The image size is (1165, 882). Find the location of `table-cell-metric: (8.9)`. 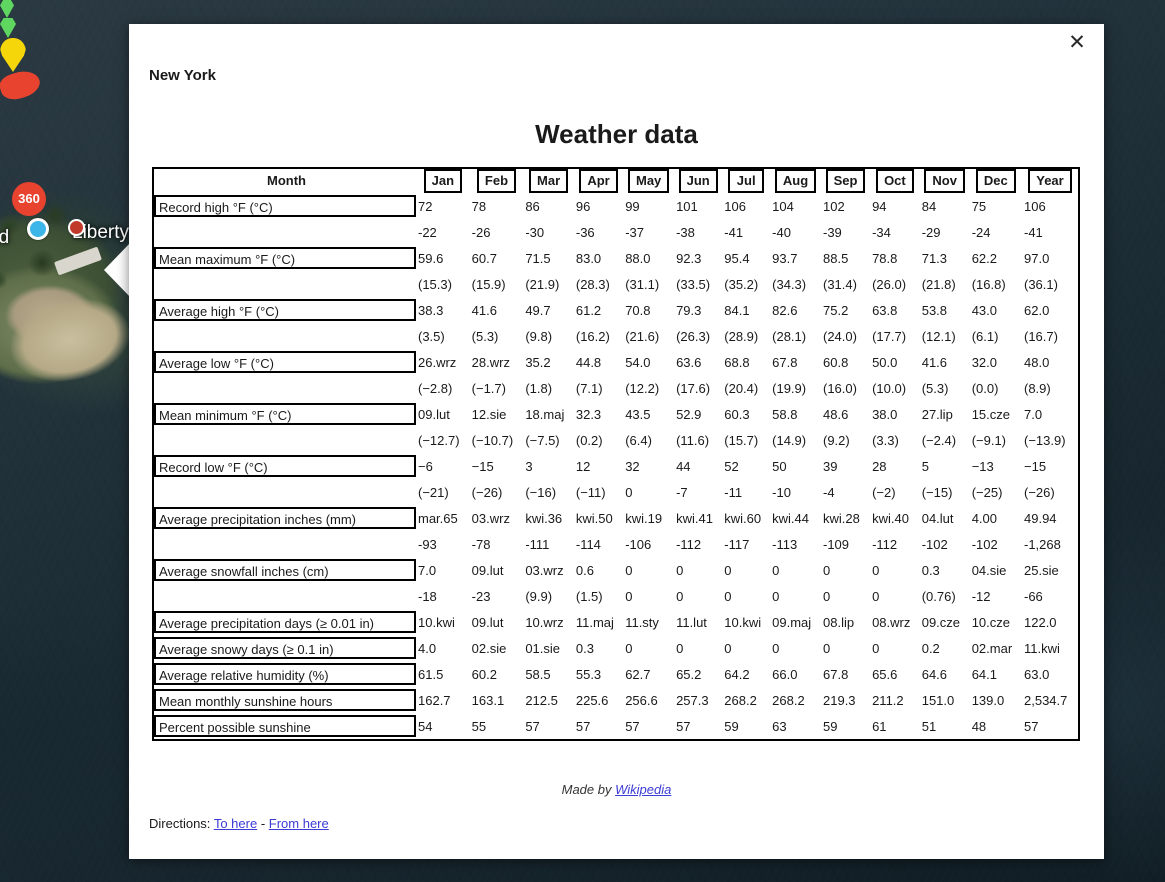

table-cell-metric: (8.9) is located at coordinates (1037, 388).